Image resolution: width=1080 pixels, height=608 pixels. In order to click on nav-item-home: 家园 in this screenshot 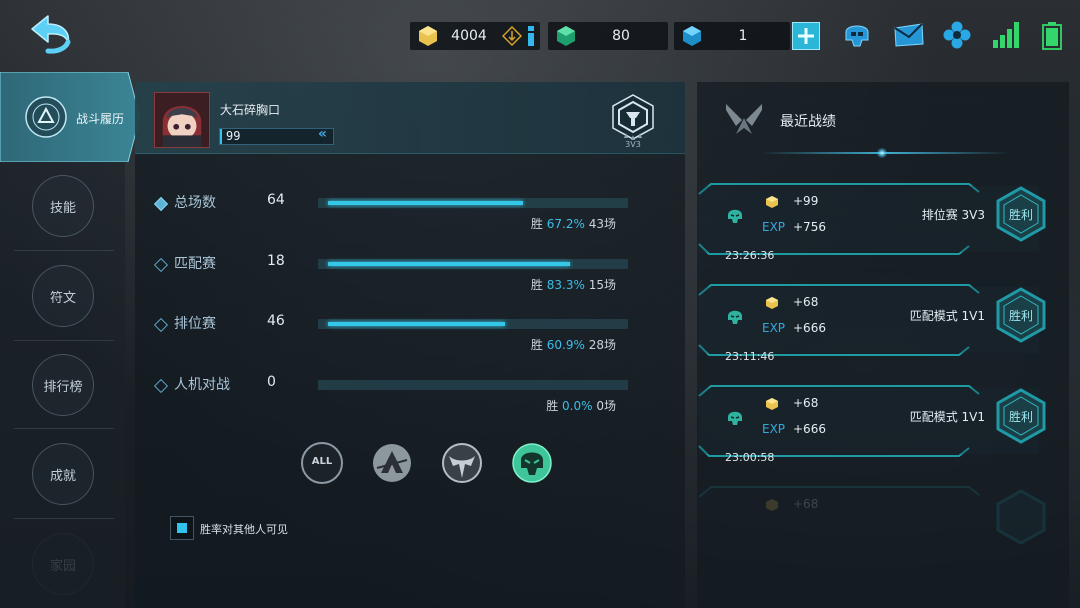, I will do `click(63, 564)`.